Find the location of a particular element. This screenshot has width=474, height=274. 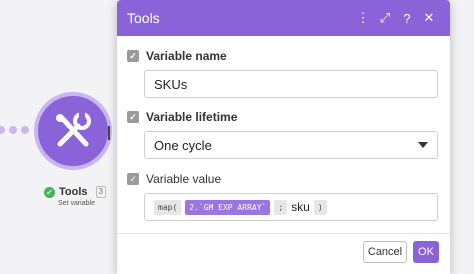

variable-name-label: ✓ Variable name is located at coordinates (177, 56).